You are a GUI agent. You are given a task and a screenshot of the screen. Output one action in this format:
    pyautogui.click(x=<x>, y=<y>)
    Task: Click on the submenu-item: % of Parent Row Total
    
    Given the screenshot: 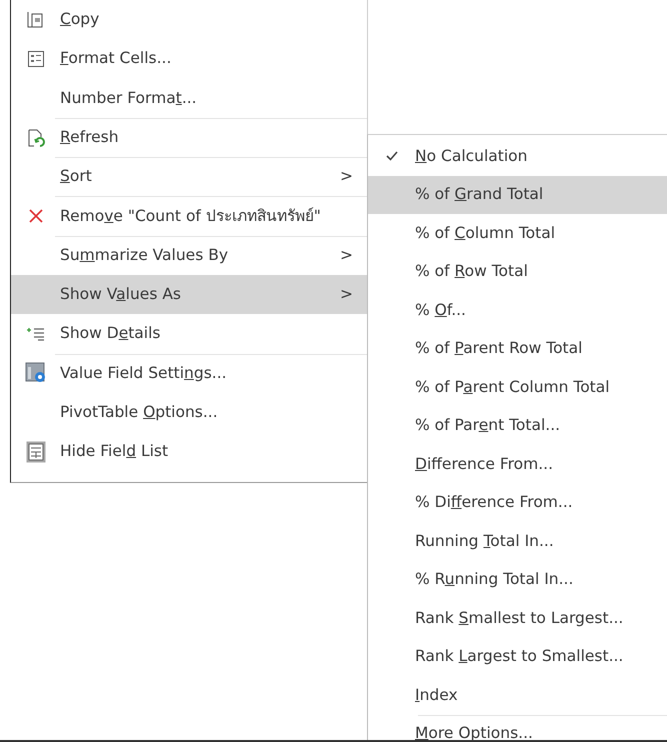 What is the action you would take?
    pyautogui.click(x=517, y=349)
    